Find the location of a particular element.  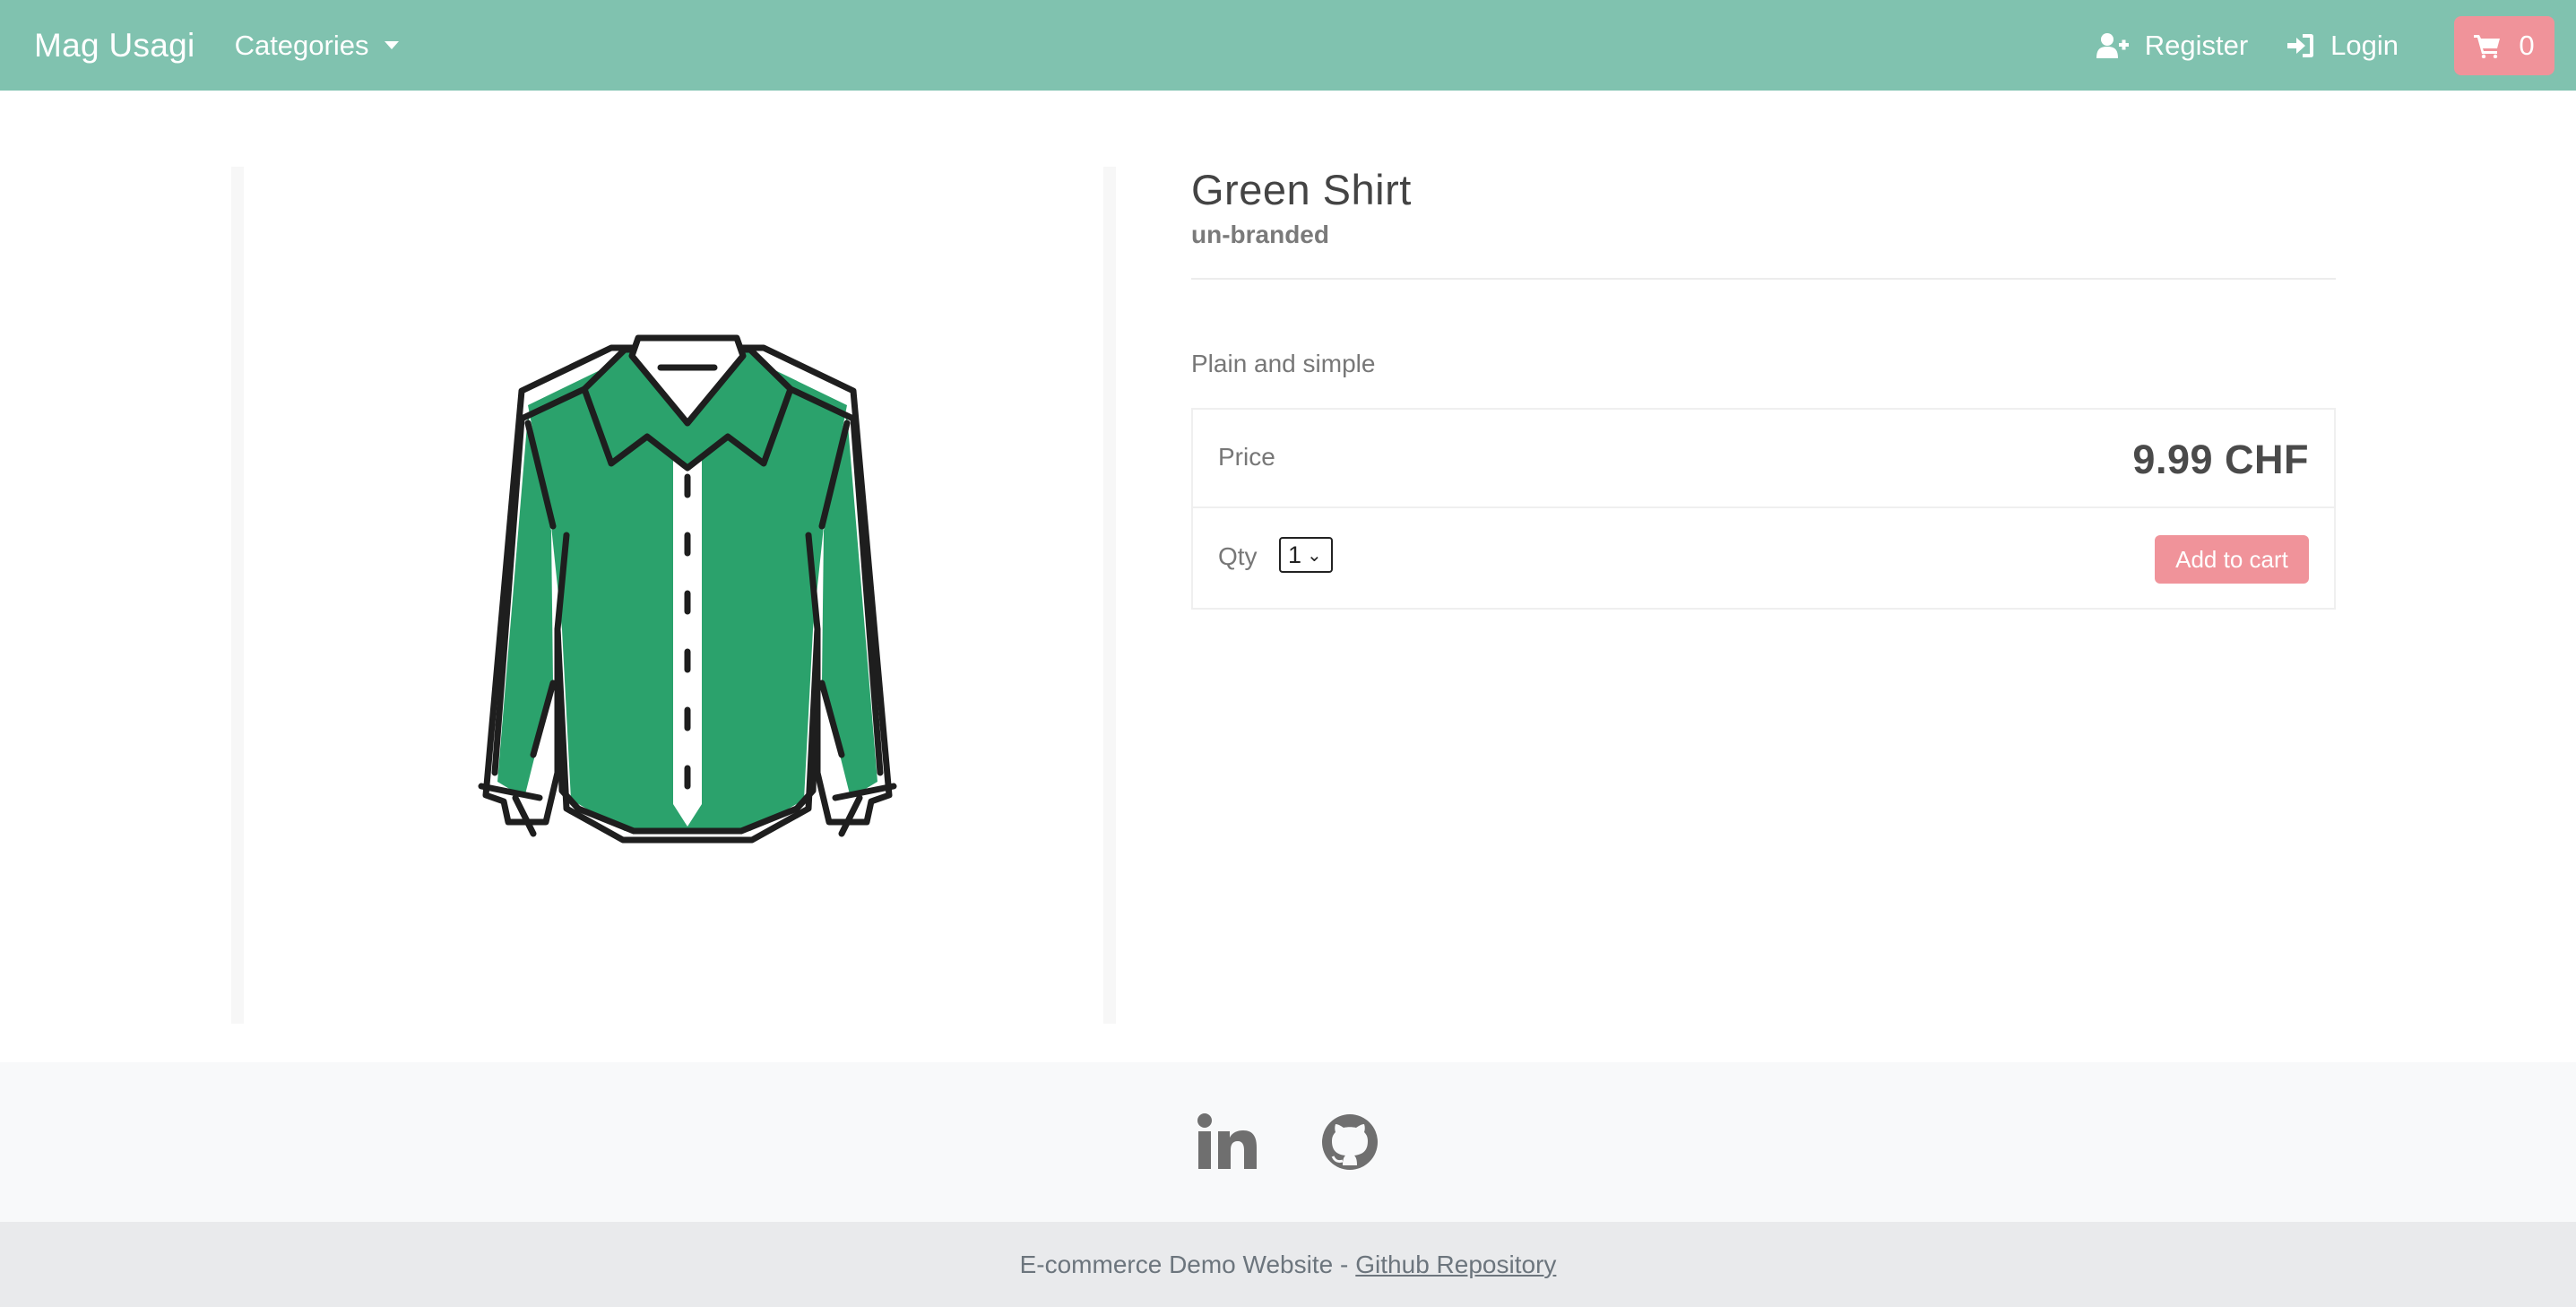

price-label: Price is located at coordinates (1246, 457).